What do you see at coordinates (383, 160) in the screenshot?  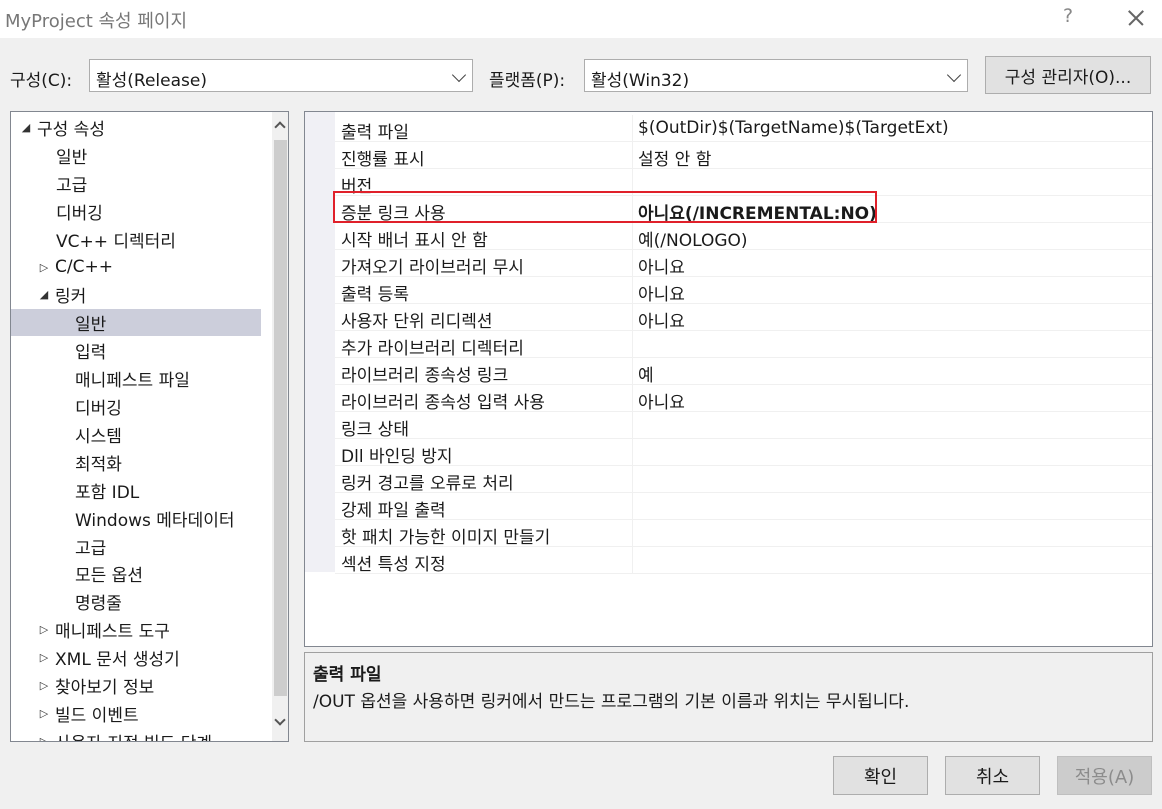 I see `property-name: 진행률 표시` at bounding box center [383, 160].